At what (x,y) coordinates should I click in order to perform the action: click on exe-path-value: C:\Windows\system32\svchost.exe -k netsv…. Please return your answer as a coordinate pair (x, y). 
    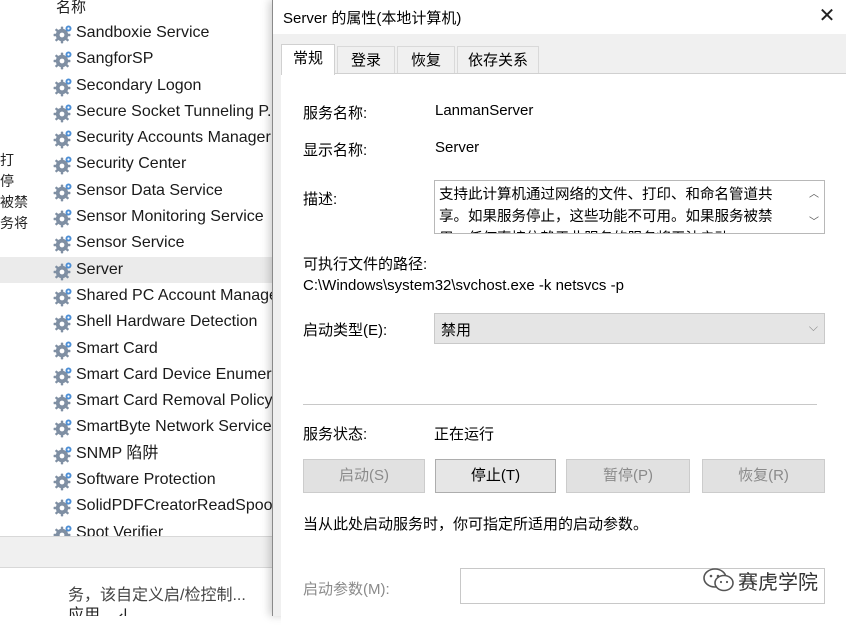
    Looking at the image, I should click on (463, 285).